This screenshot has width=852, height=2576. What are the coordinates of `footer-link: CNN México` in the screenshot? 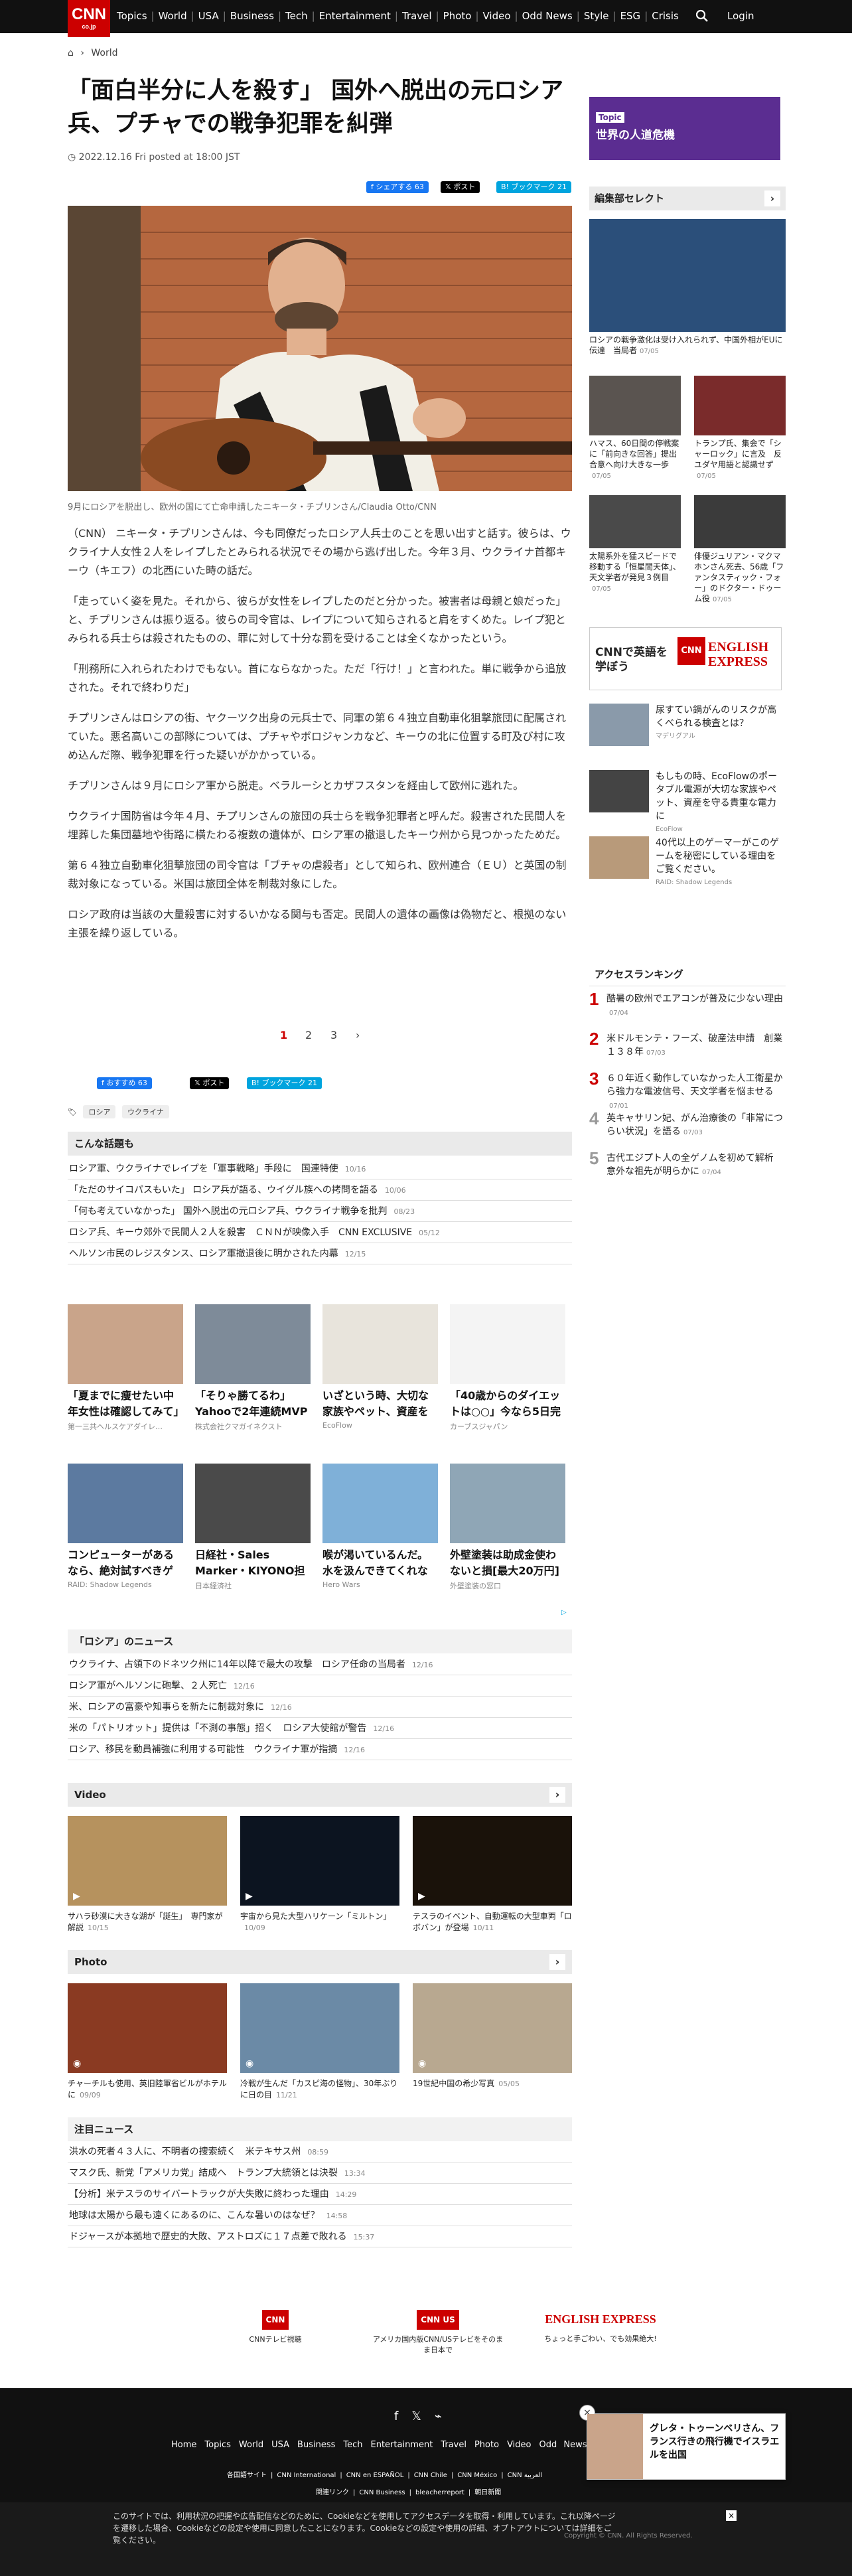 It's located at (477, 2475).